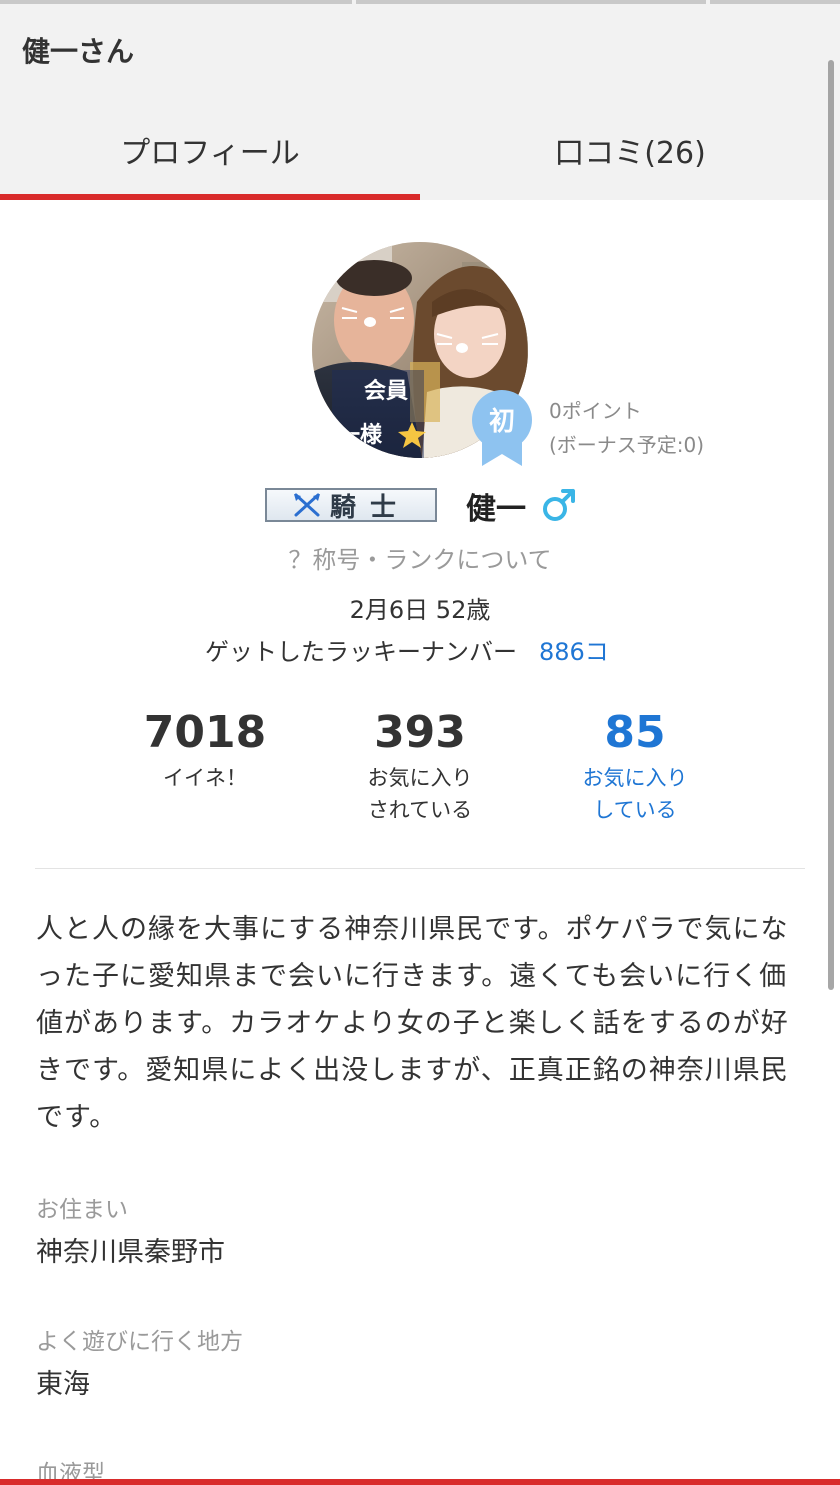 The height and width of the screenshot is (1485, 840). What do you see at coordinates (420, 868) in the screenshot?
I see `section-divider` at bounding box center [420, 868].